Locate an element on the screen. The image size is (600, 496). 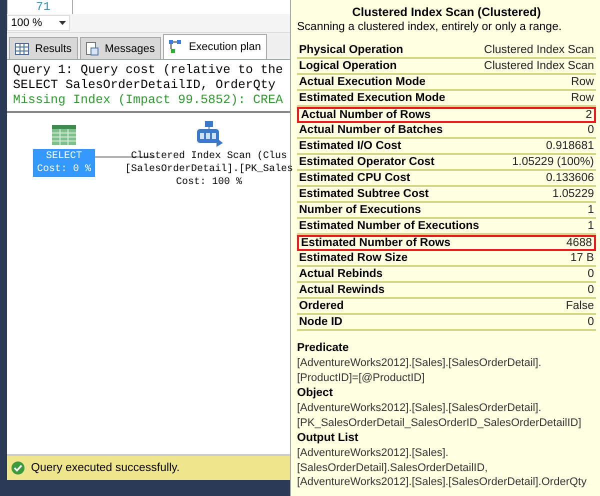
property-value: 4688 is located at coordinates (579, 243).